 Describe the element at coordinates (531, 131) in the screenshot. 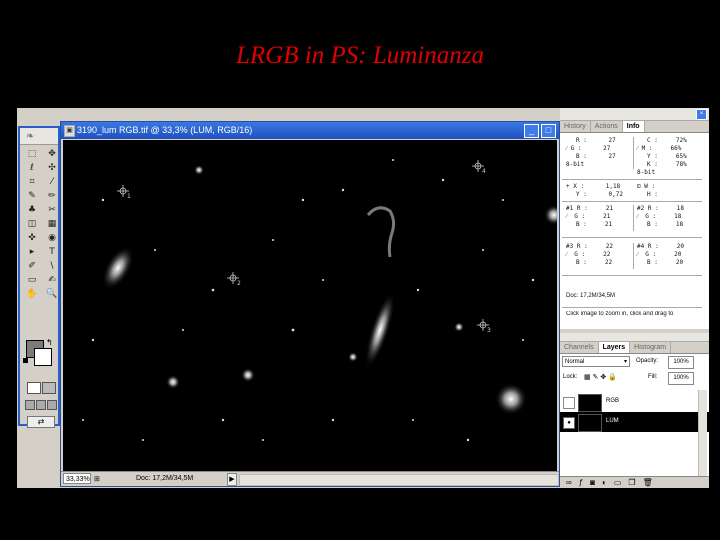

I see `minimize-button: _` at that location.